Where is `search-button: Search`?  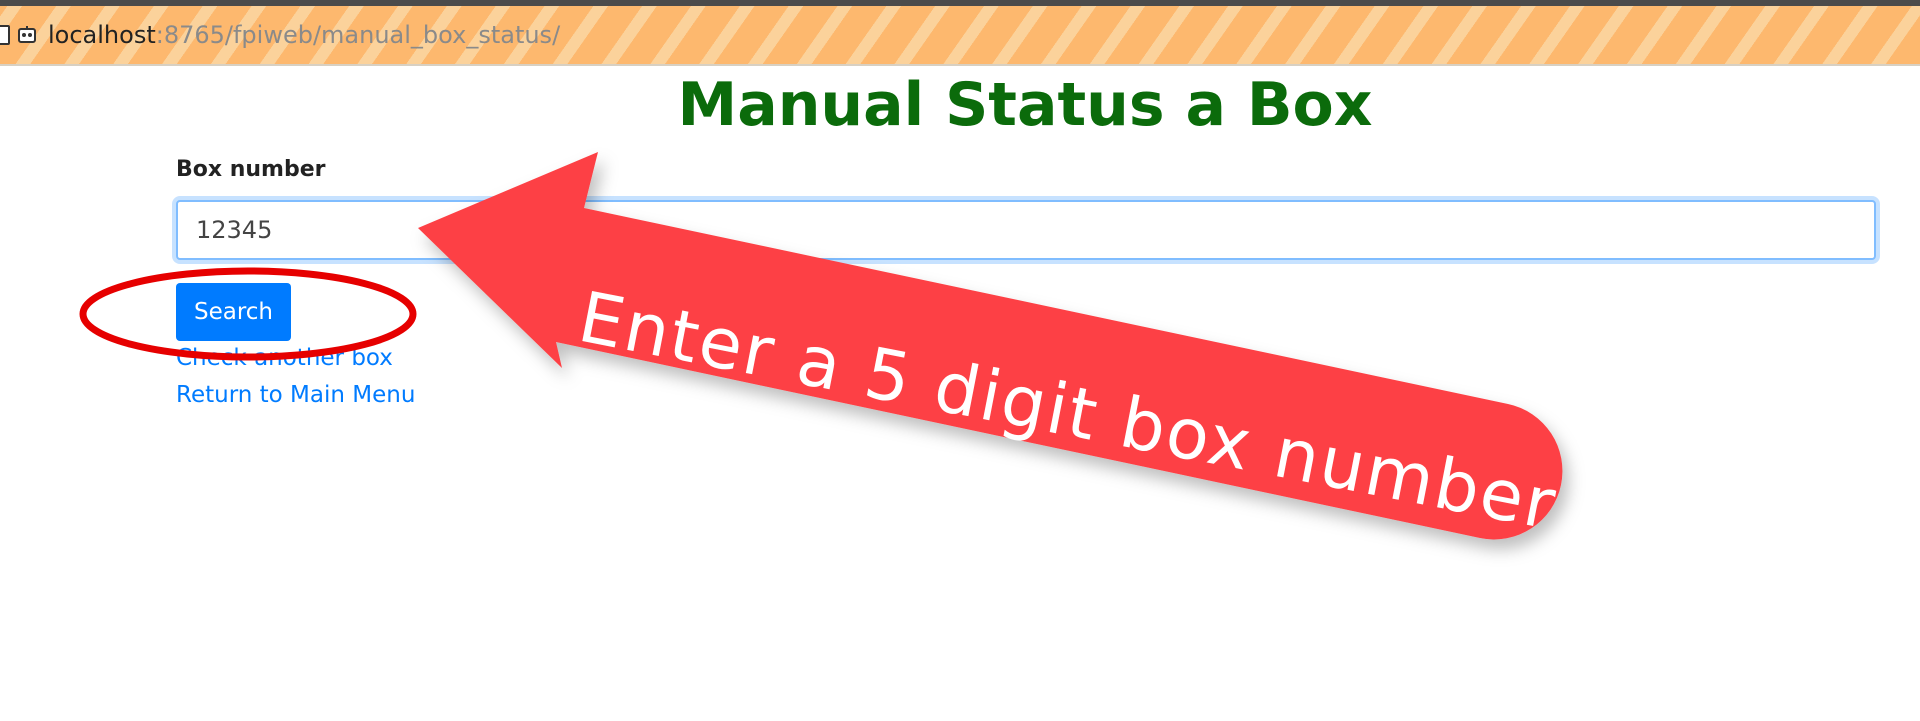 search-button: Search is located at coordinates (233, 312).